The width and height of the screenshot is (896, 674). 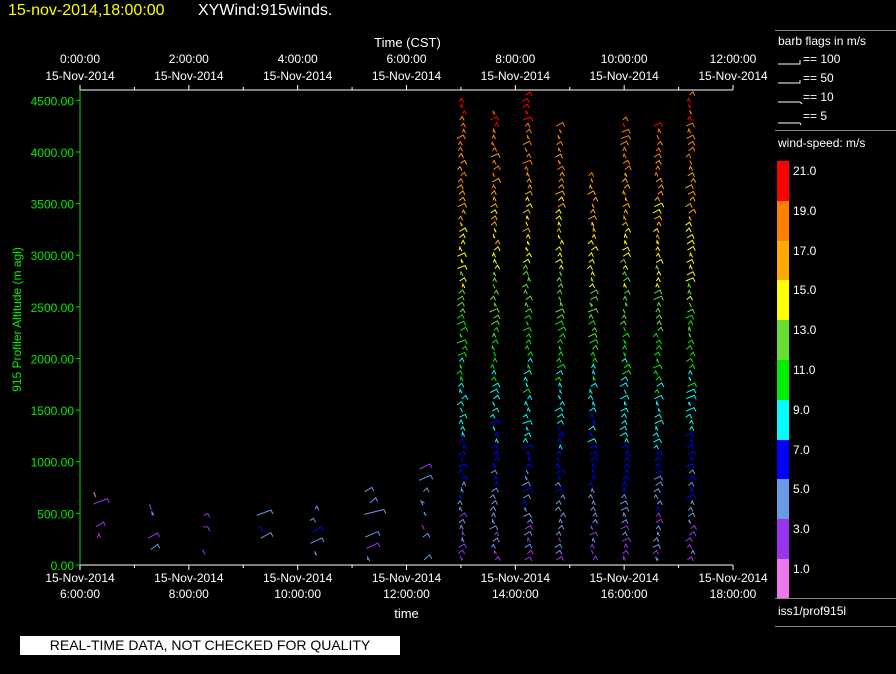 What do you see at coordinates (790, 124) in the screenshot?
I see `barb-flag-5-icon` at bounding box center [790, 124].